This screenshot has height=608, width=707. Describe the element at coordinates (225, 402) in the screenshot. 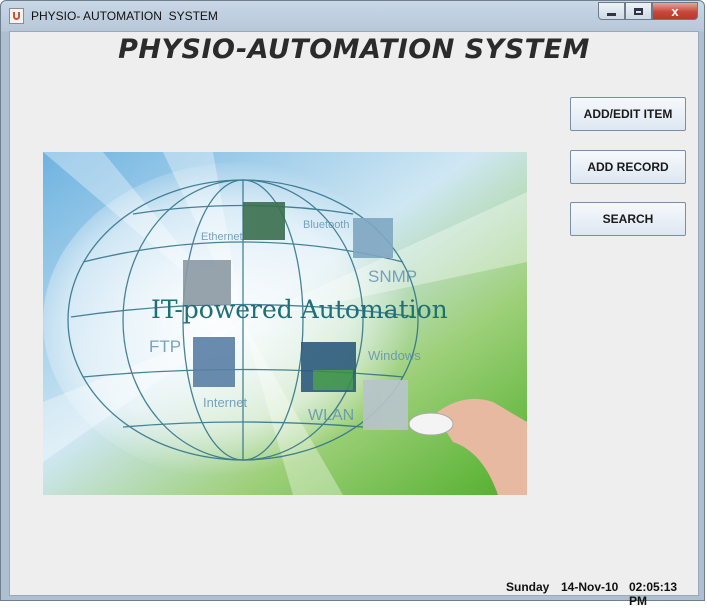

I see `tile-label-internet: Internet` at that location.